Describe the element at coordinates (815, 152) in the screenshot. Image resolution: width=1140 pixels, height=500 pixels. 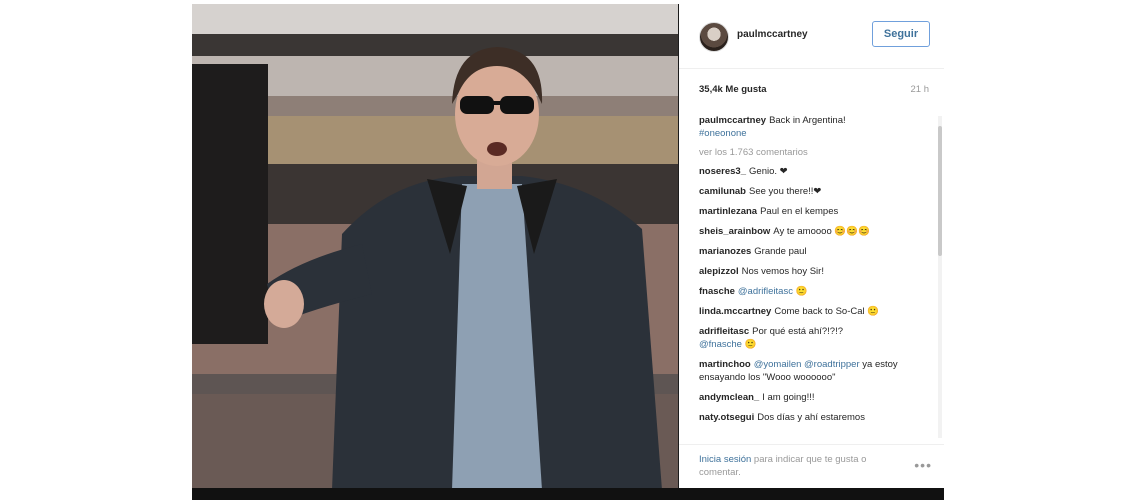
I see `view-all-comments-link: ver los 1.763 comentarios` at that location.